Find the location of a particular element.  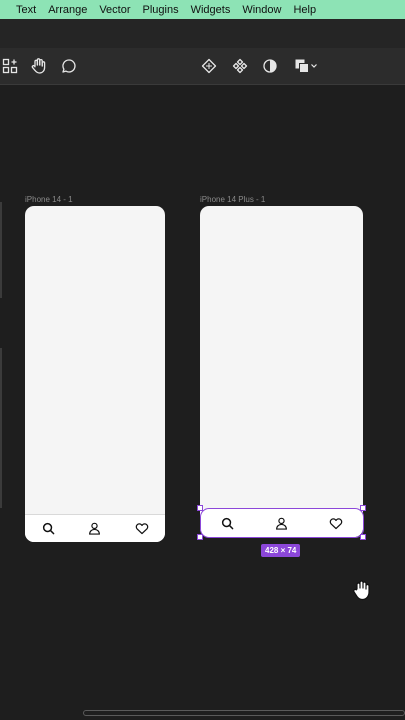

menu-widgets: Widgets is located at coordinates (211, 10).